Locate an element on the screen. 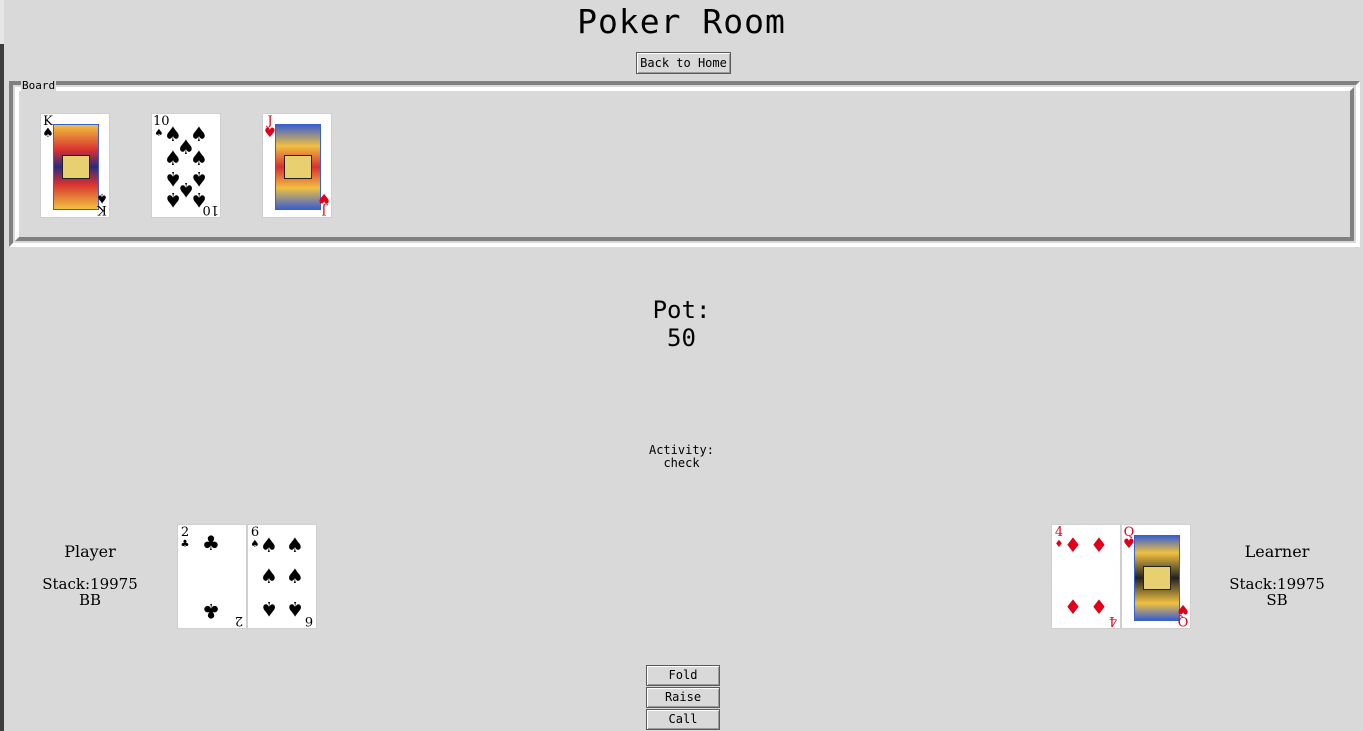 The width and height of the screenshot is (1363, 731). learner-name: Learner is located at coordinates (1277, 551).